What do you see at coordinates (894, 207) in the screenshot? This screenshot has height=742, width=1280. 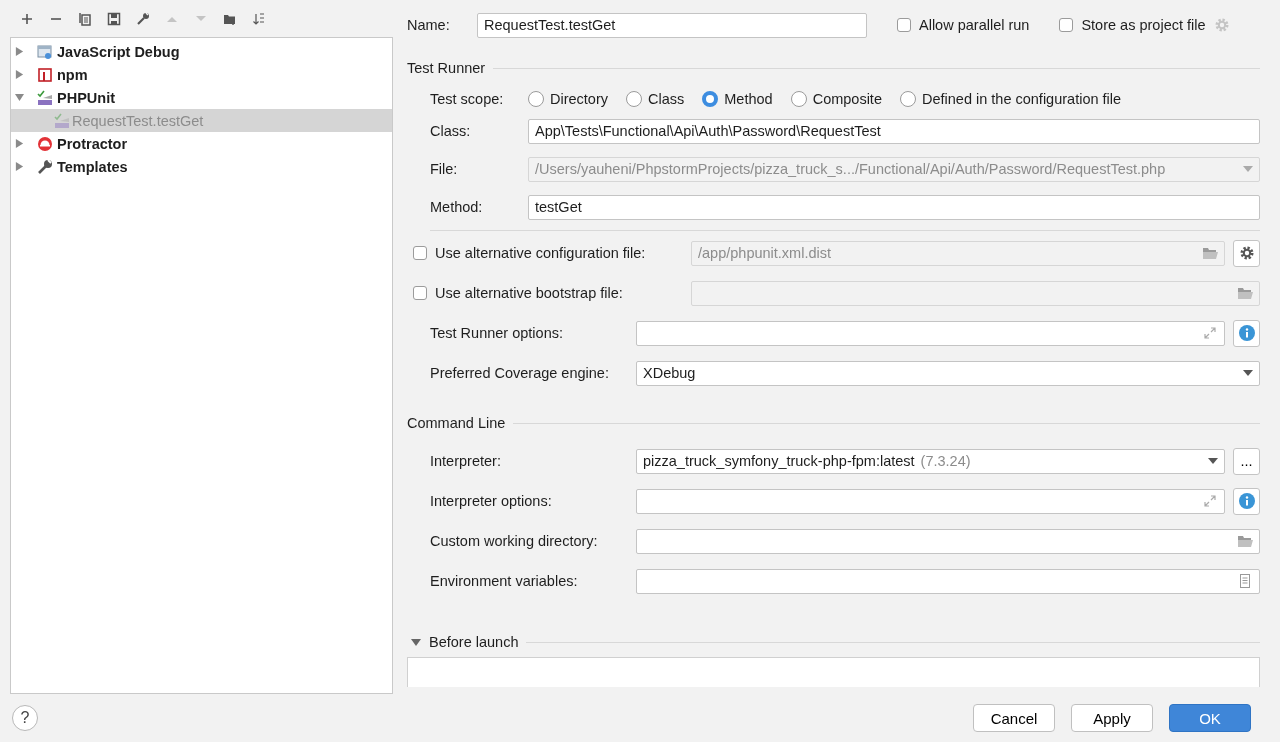 I see `input-field: testGet` at bounding box center [894, 207].